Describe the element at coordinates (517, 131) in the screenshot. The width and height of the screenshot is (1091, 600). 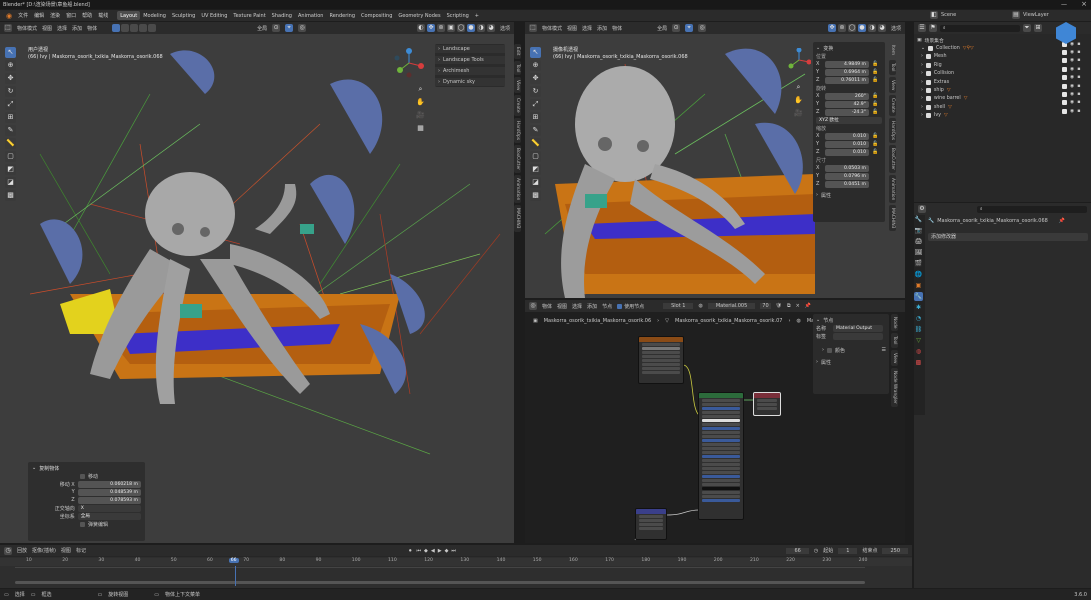
I see `sidetab-hardops: HardOps` at that location.